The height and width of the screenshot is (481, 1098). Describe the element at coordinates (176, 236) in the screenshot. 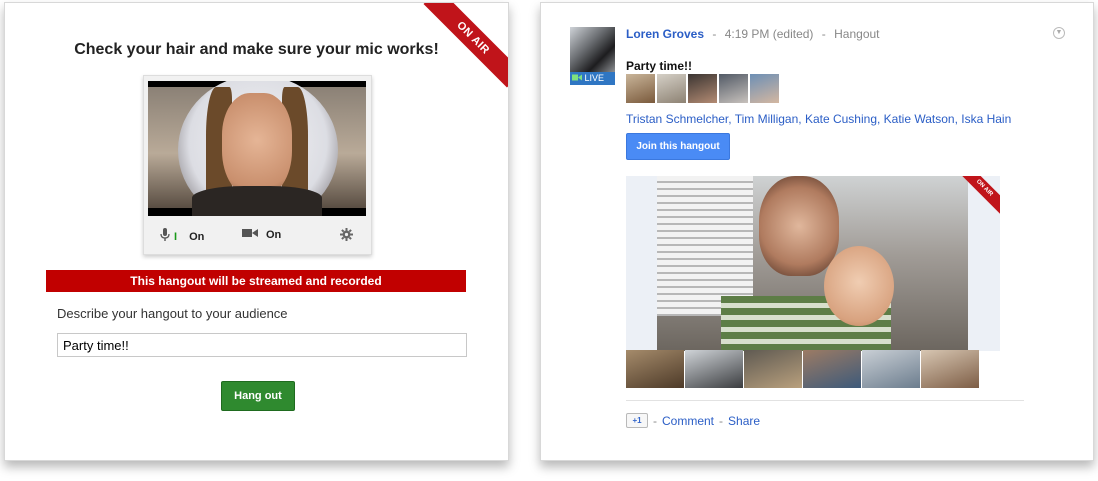

I see `mic-level-indicator: I` at that location.